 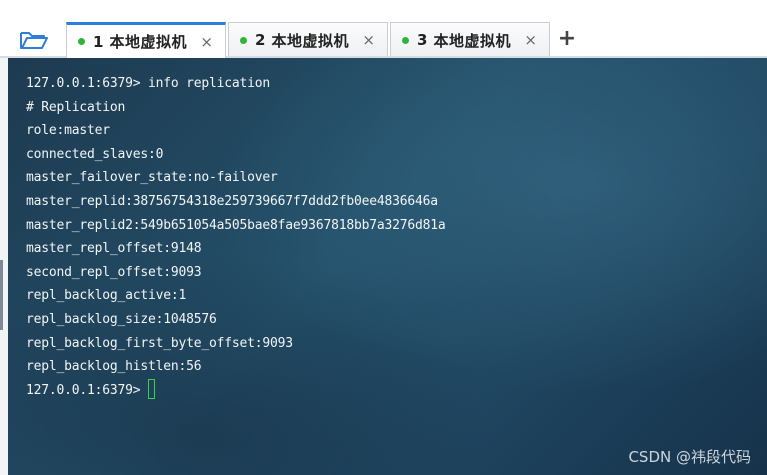 What do you see at coordinates (689, 457) in the screenshot?
I see `watermark: CSDN @祎段代码` at bounding box center [689, 457].